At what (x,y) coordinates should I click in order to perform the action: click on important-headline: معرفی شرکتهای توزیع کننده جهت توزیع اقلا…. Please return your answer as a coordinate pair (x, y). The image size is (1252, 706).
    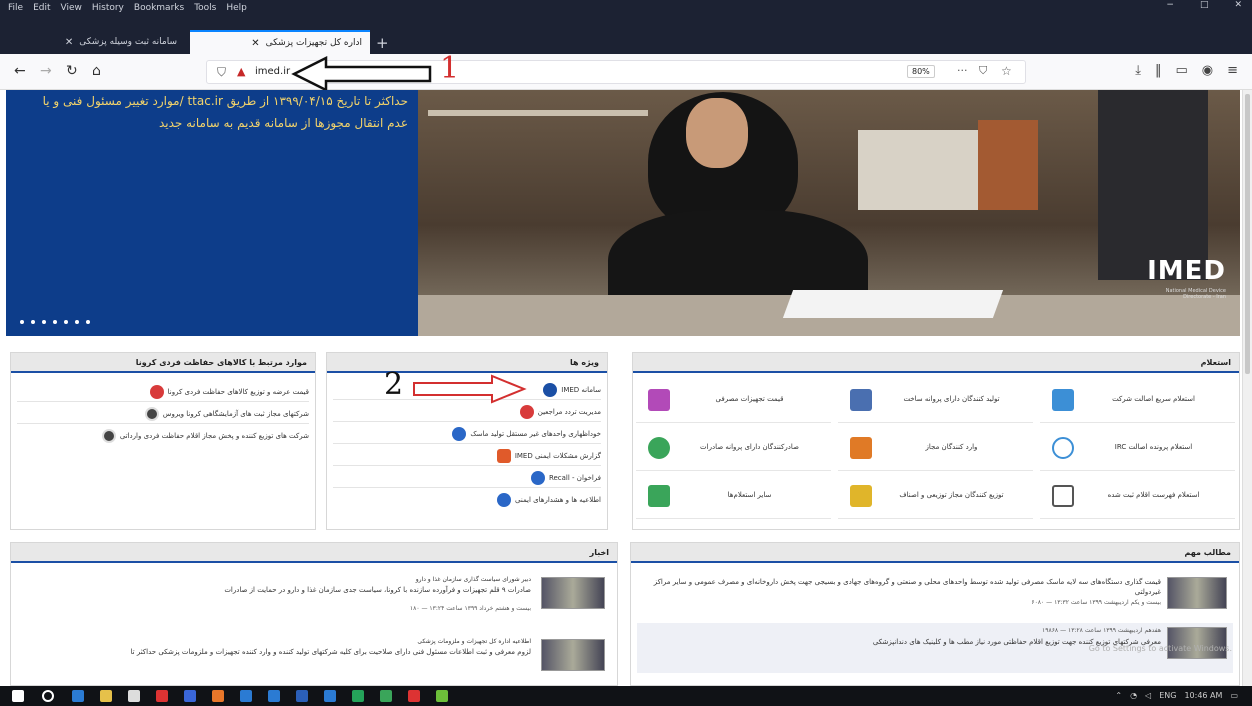
    Looking at the image, I should click on (901, 642).